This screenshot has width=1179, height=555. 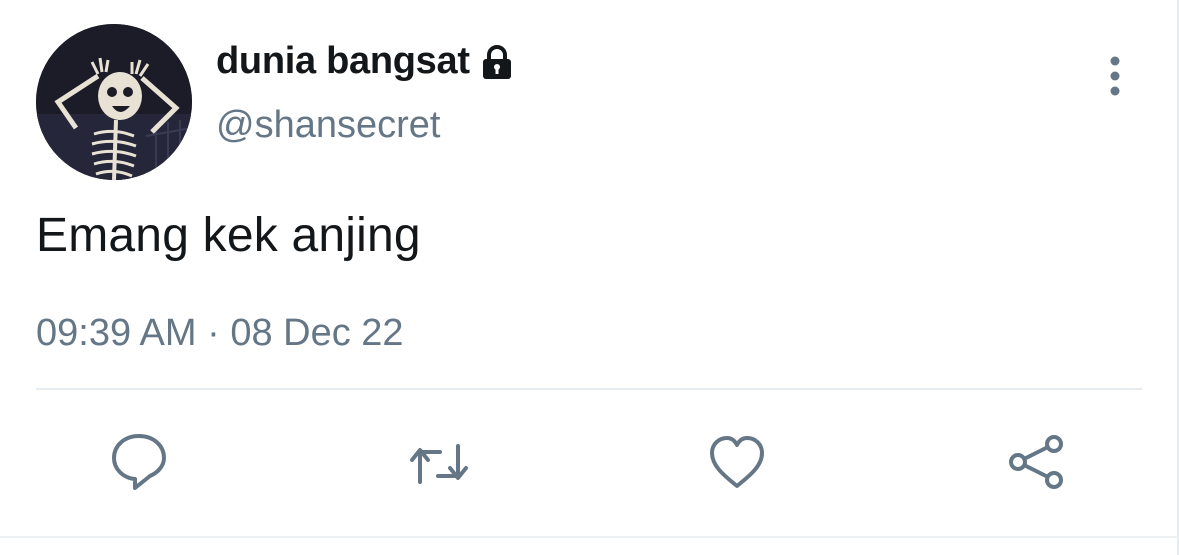 I want to click on reply-bubble-icon, so click(x=139, y=462).